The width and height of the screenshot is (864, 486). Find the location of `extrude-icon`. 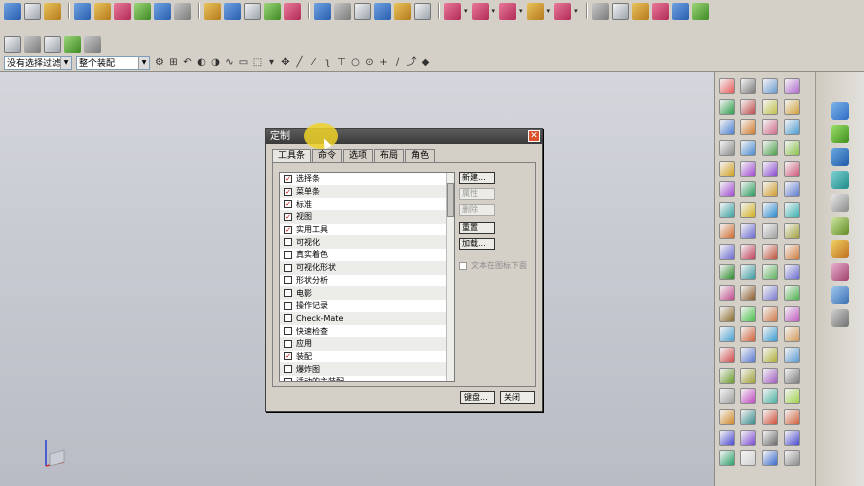

extrude-icon is located at coordinates (102, 11).